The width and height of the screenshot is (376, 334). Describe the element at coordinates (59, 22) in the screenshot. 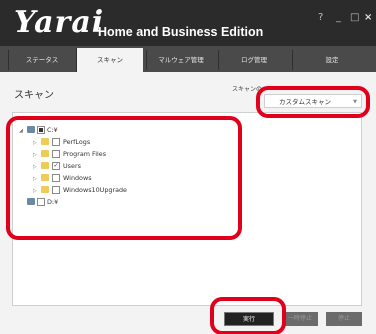

I see `brand-logo: Yarai` at that location.